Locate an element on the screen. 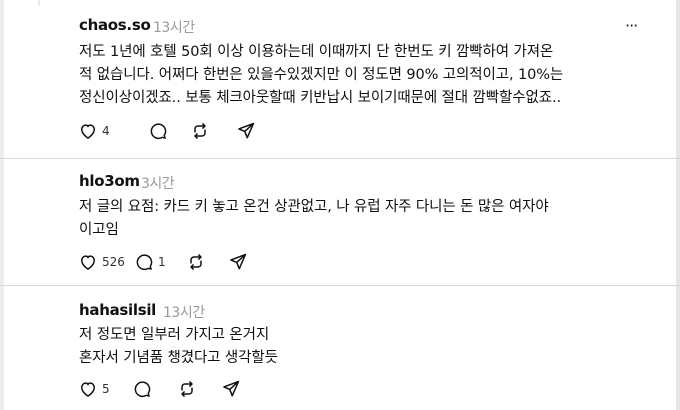 This screenshot has width=680, height=410. post-actions: 4 is located at coordinates (172, 131).